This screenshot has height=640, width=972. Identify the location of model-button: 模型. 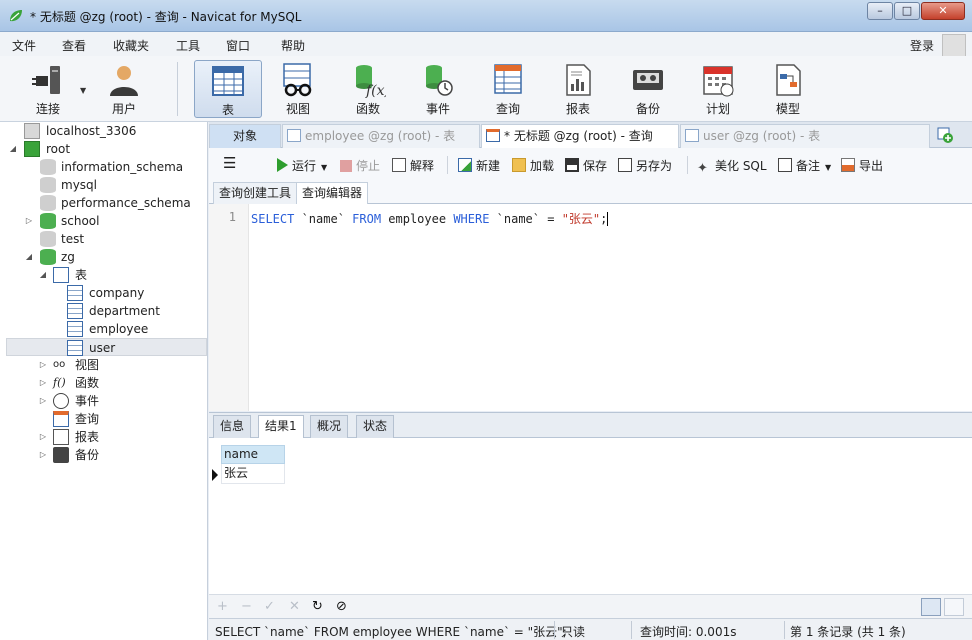
(788, 89).